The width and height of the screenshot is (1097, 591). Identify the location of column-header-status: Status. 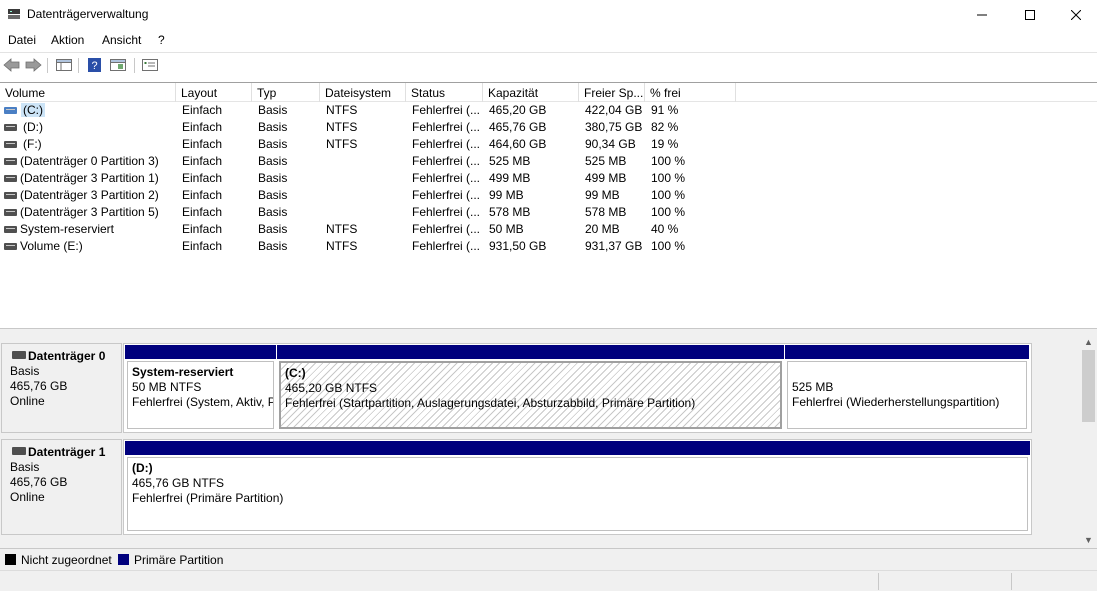
(444, 92).